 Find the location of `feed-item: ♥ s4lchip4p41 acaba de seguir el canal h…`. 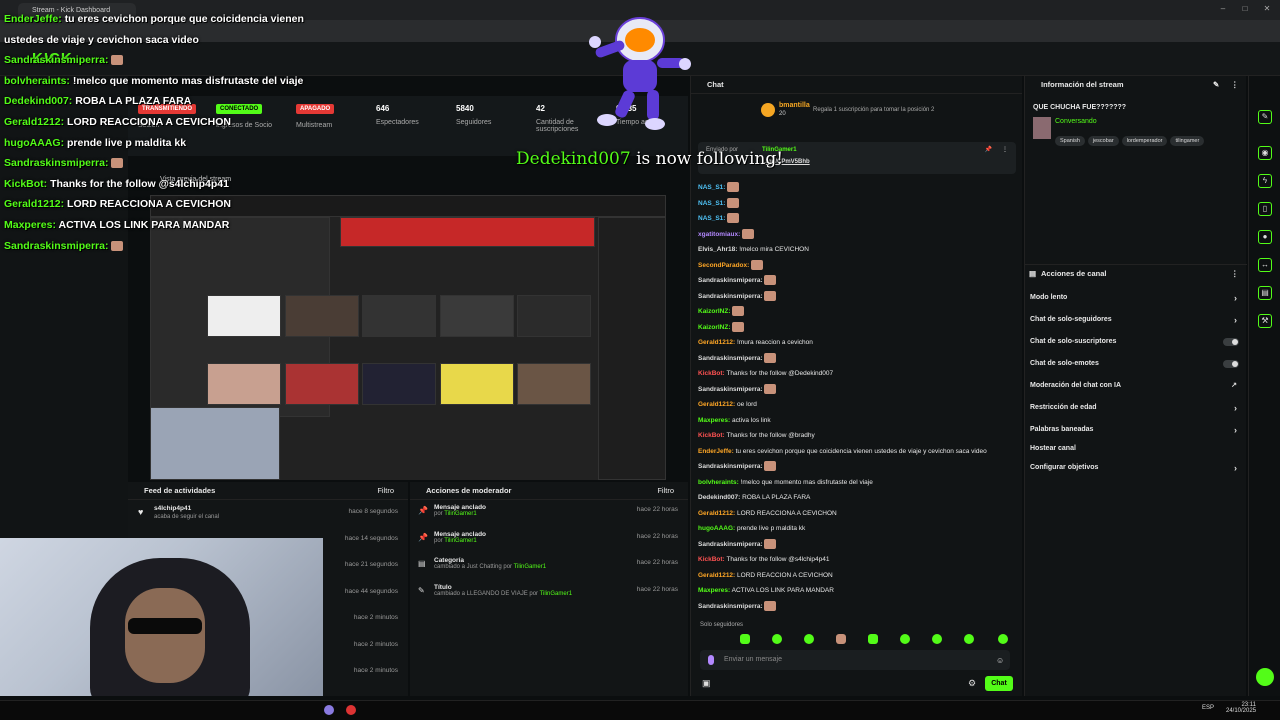

feed-item: ♥ s4lchip4p41 acaba de seguir el canal h… is located at coordinates (268, 513).